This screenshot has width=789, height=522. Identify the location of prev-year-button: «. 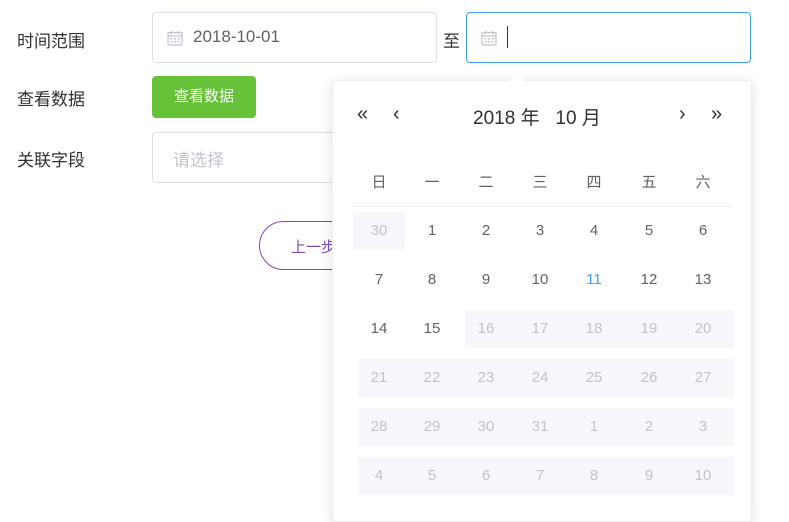
(362, 114).